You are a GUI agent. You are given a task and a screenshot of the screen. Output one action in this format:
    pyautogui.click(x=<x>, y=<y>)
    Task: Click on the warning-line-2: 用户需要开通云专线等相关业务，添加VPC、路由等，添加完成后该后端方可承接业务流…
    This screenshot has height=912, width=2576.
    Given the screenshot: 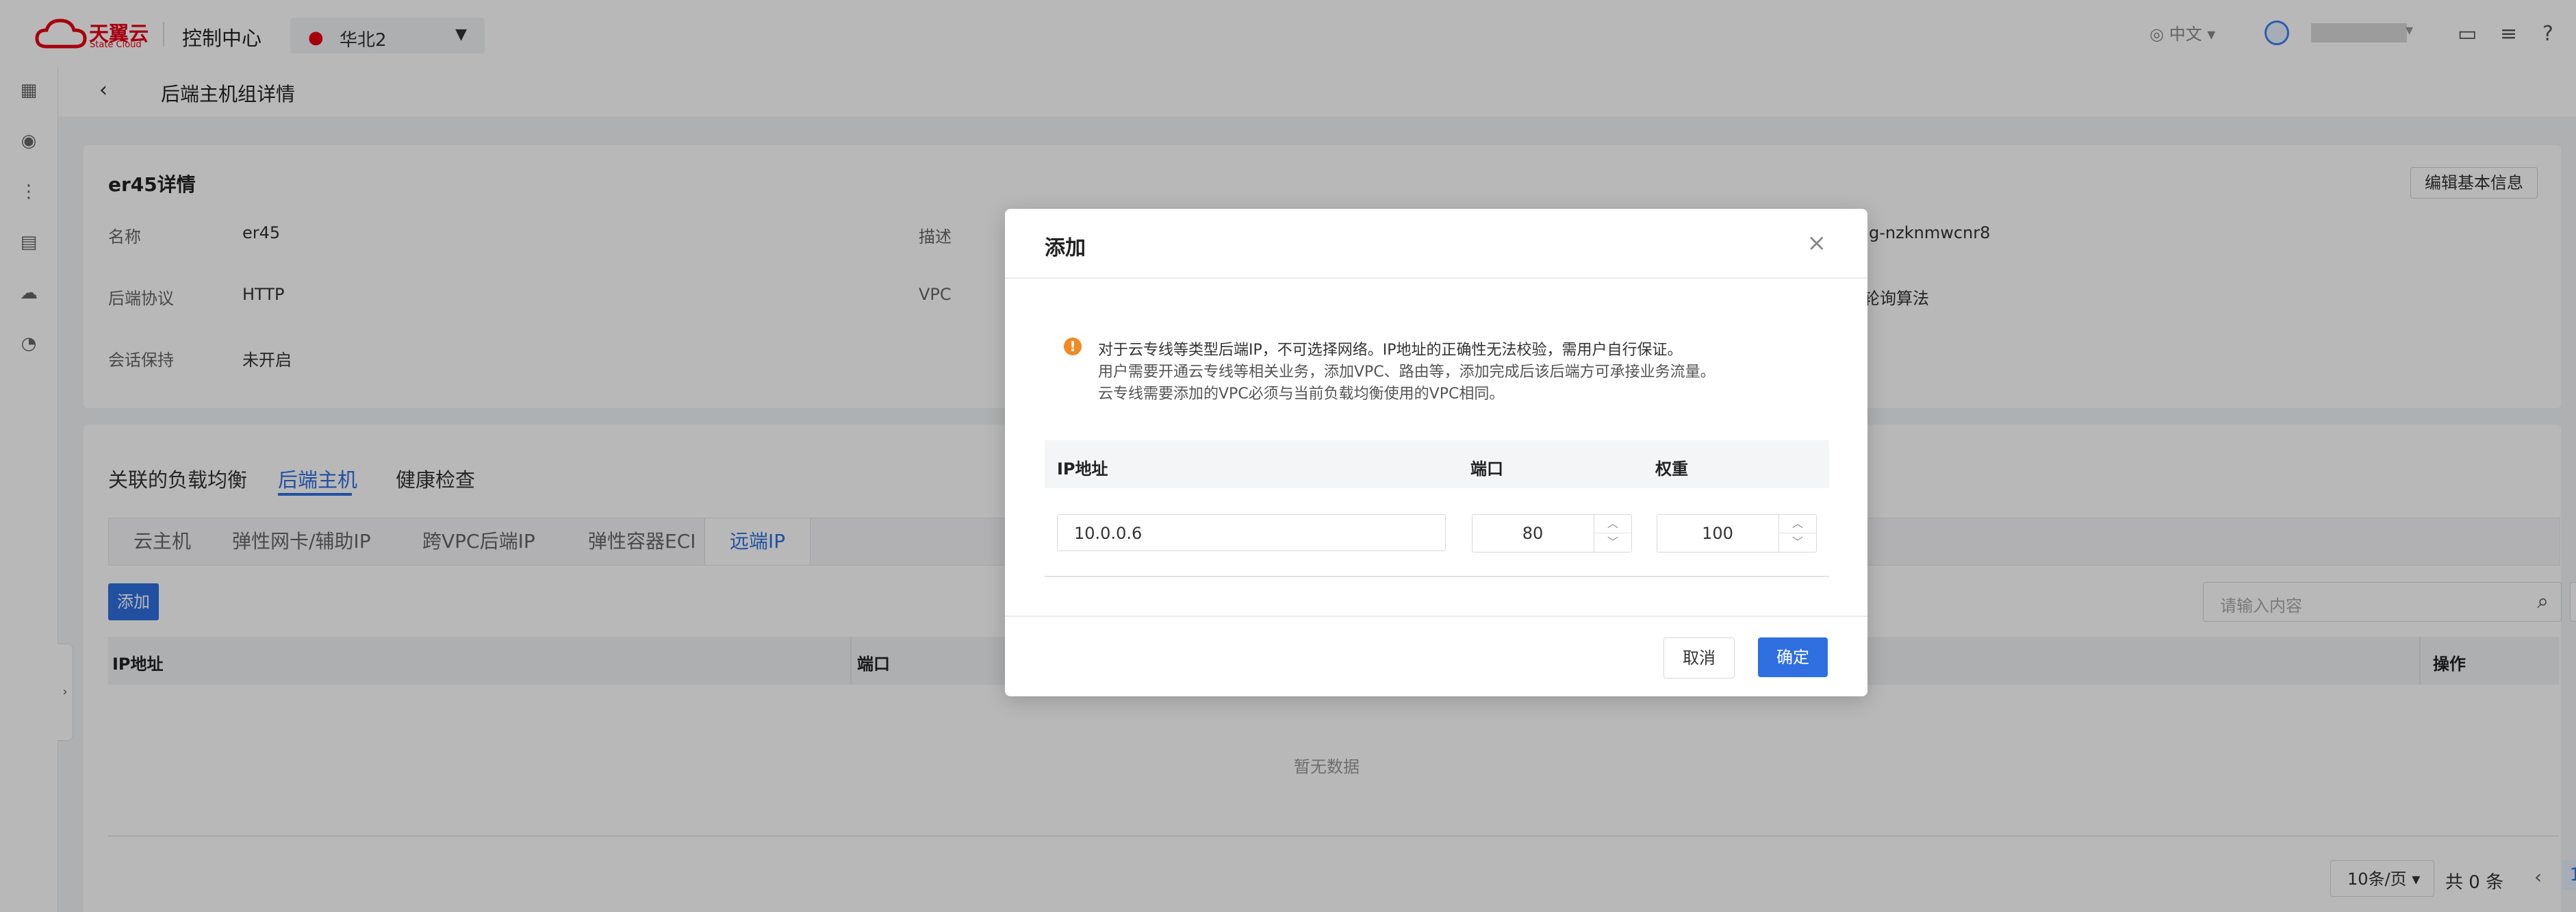 What is the action you would take?
    pyautogui.click(x=1407, y=372)
    